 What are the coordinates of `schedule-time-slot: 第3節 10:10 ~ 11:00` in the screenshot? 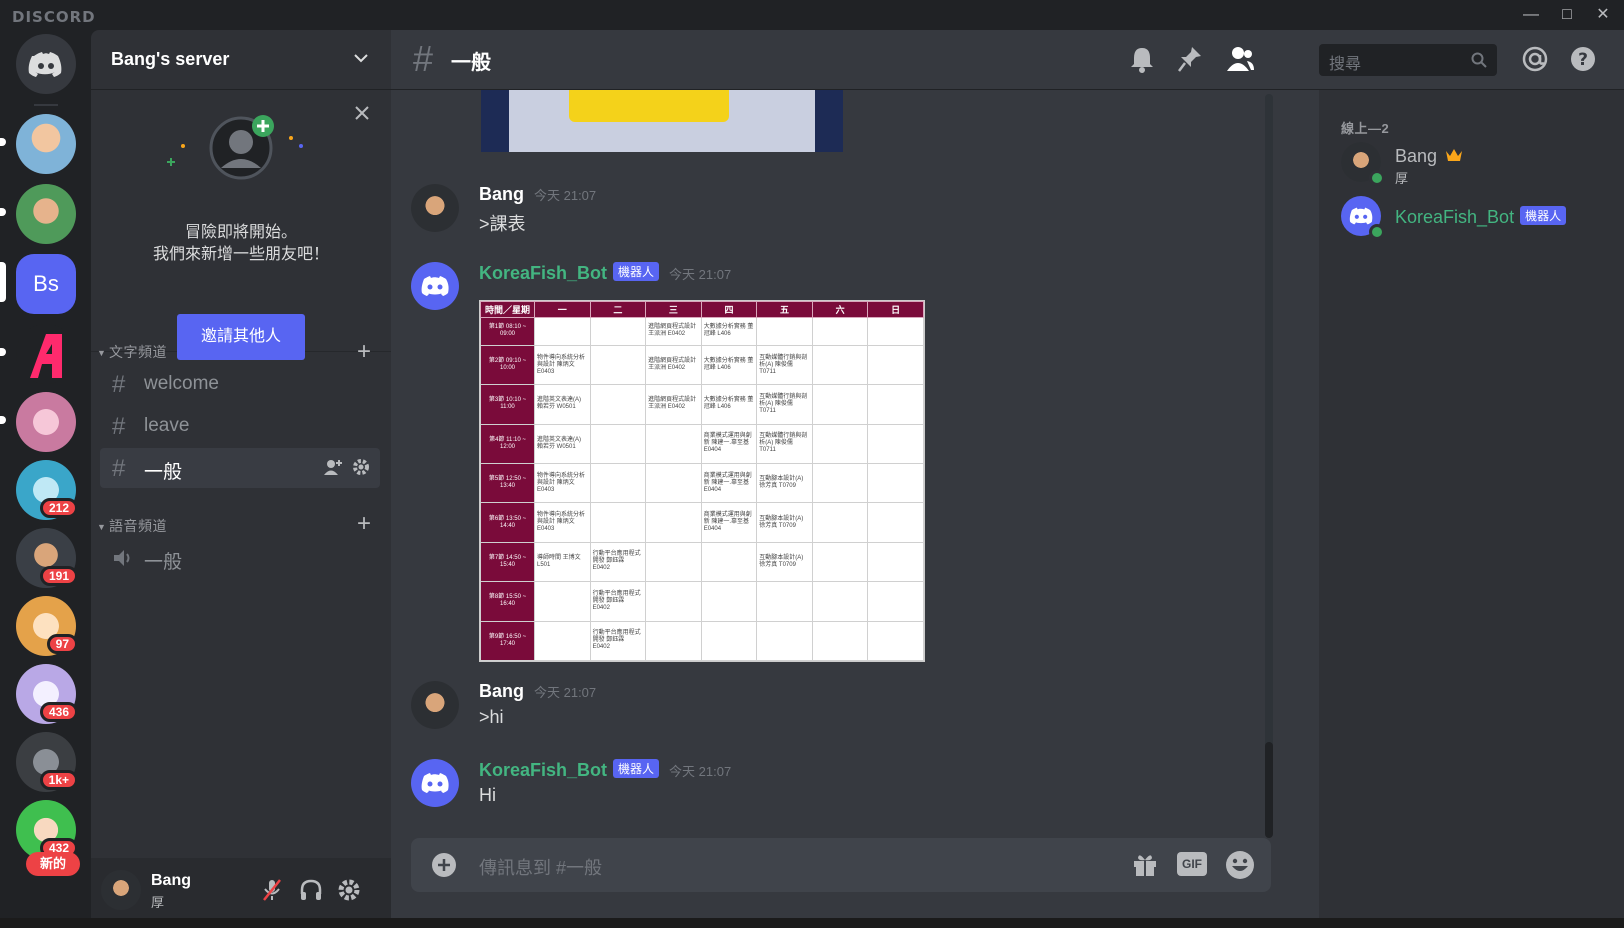 It's located at (507, 404).